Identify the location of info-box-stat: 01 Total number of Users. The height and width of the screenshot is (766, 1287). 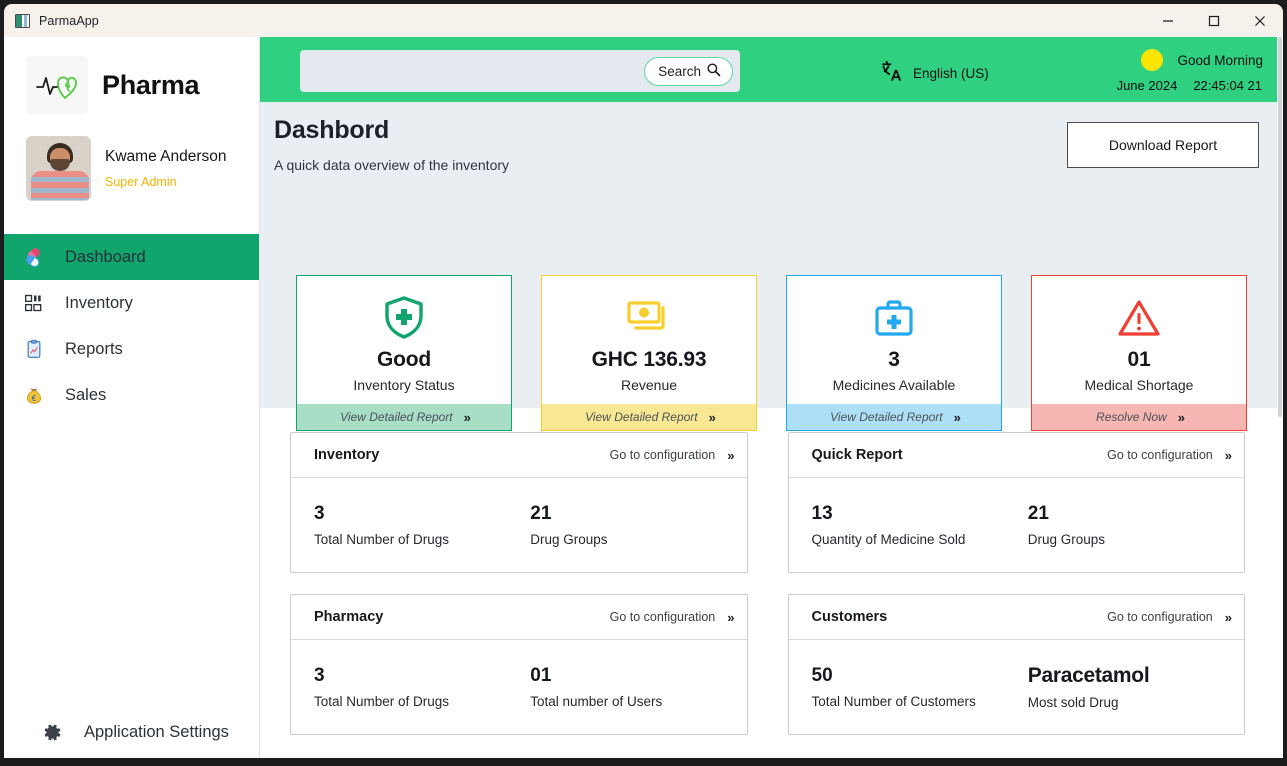
(638, 687).